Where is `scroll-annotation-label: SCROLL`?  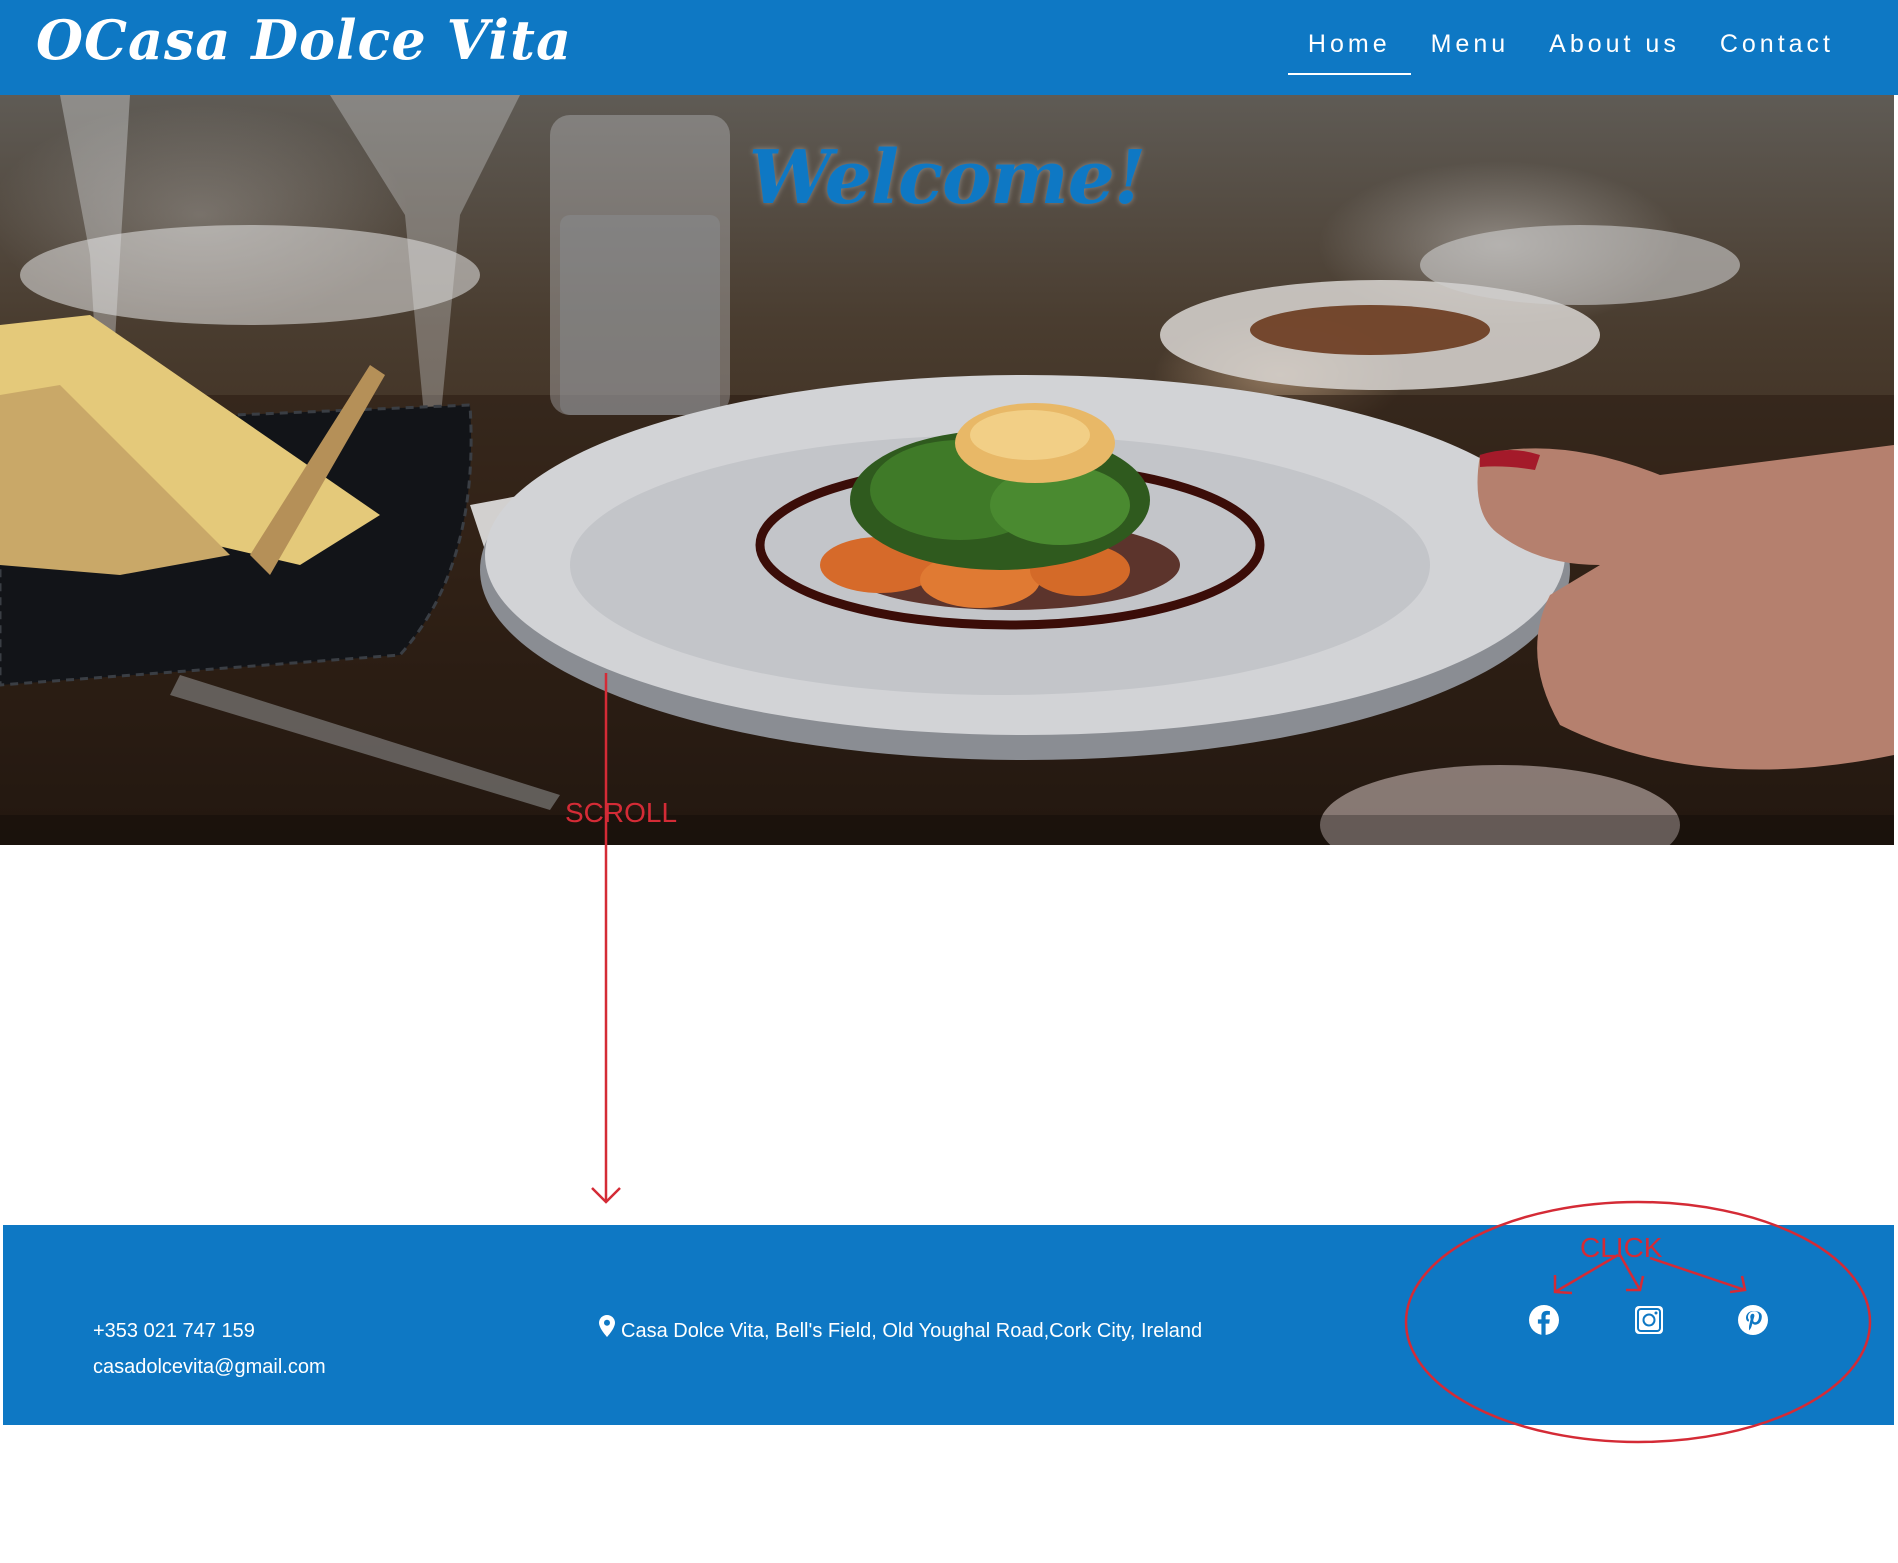
scroll-annotation-label: SCROLL is located at coordinates (621, 812).